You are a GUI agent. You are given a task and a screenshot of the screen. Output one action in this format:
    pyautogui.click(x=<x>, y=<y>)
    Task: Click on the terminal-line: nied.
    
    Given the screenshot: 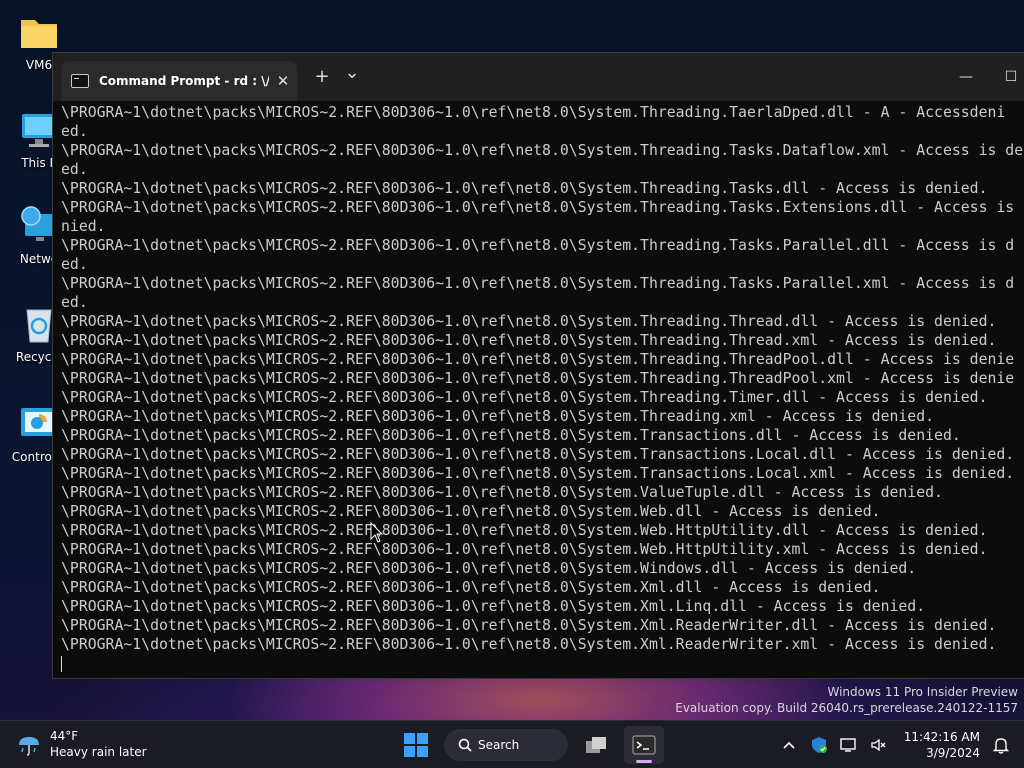 What is the action you would take?
    pyautogui.click(x=83, y=226)
    